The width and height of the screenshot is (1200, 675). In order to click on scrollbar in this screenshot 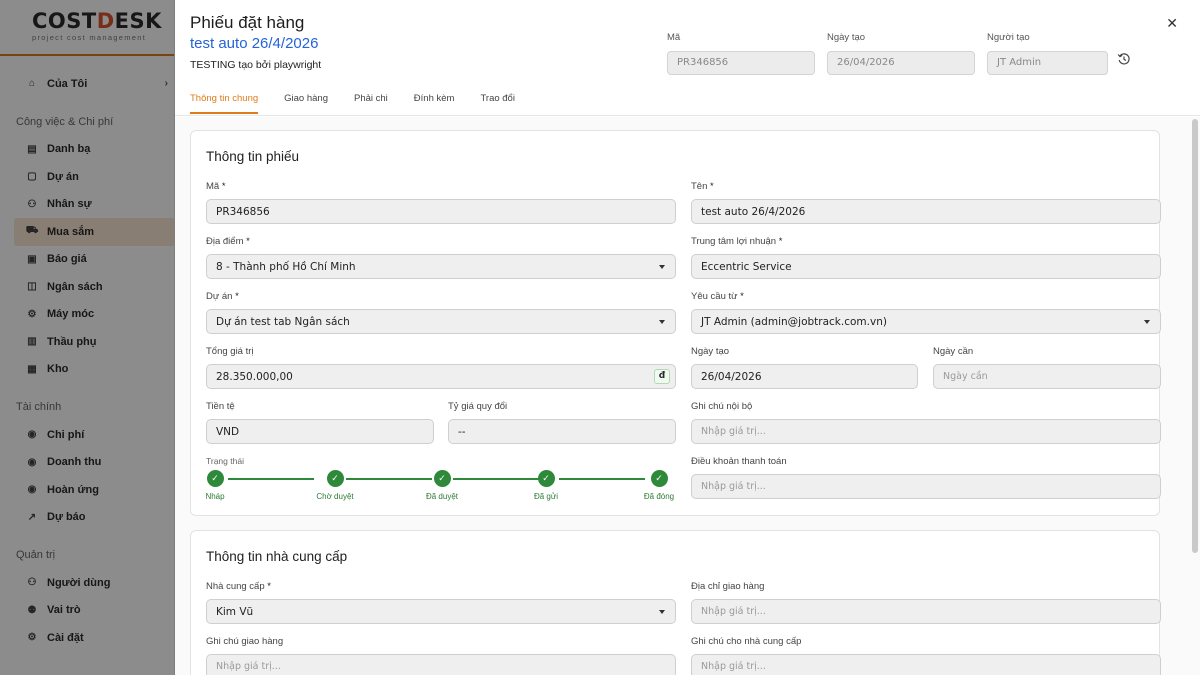, I will do `click(1195, 336)`.